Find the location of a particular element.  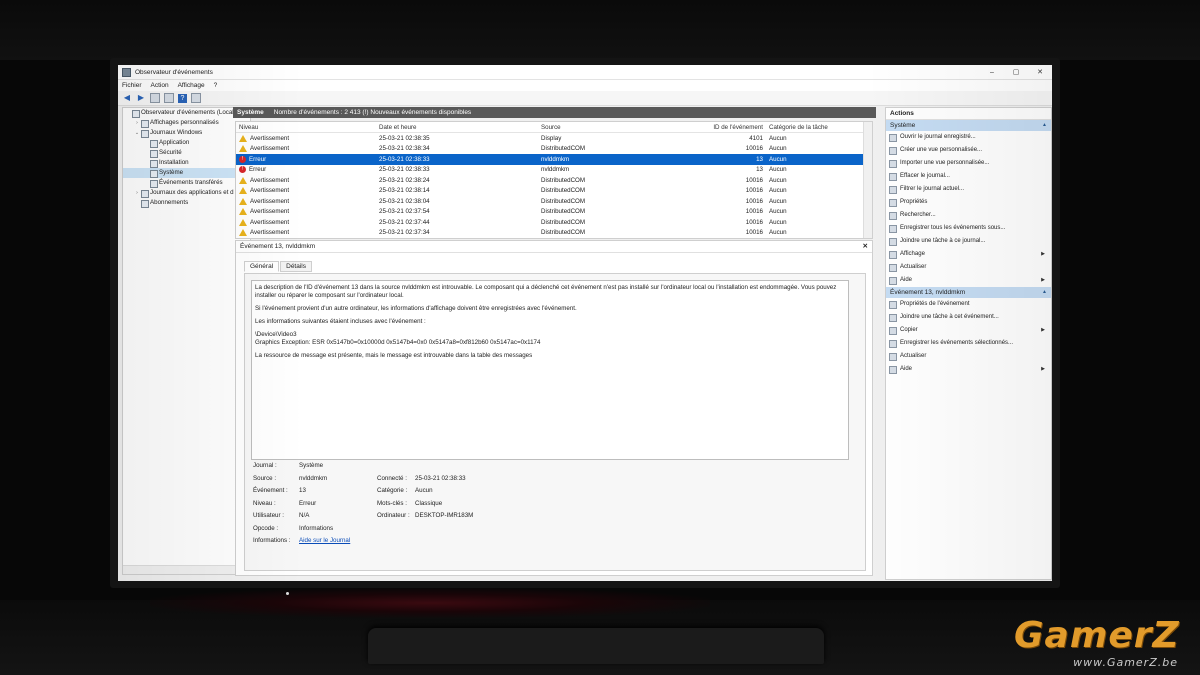

properties-icon is located at coordinates (893, 305).